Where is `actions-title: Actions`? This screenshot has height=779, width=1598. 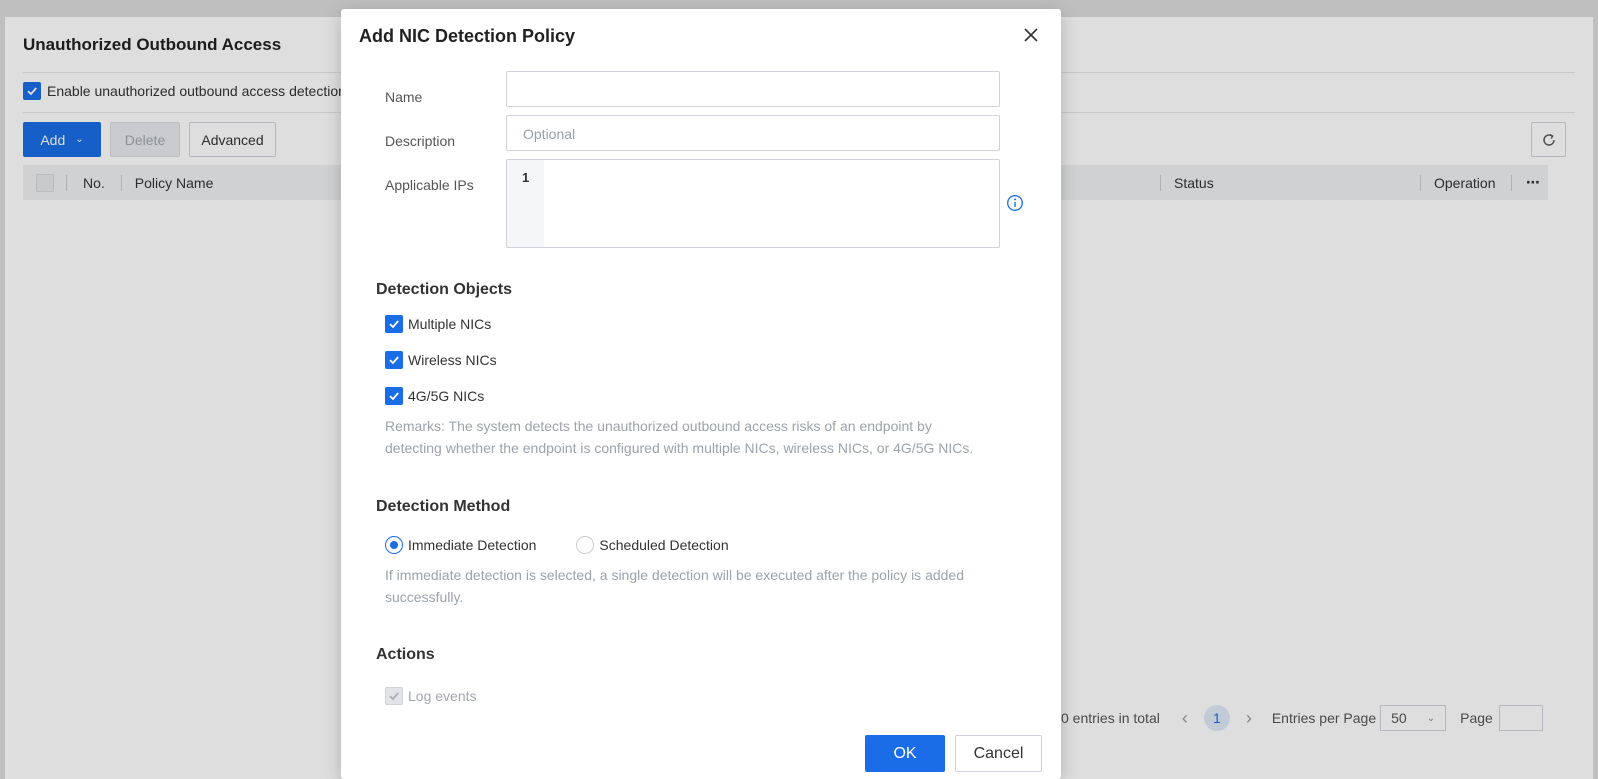 actions-title: Actions is located at coordinates (405, 654).